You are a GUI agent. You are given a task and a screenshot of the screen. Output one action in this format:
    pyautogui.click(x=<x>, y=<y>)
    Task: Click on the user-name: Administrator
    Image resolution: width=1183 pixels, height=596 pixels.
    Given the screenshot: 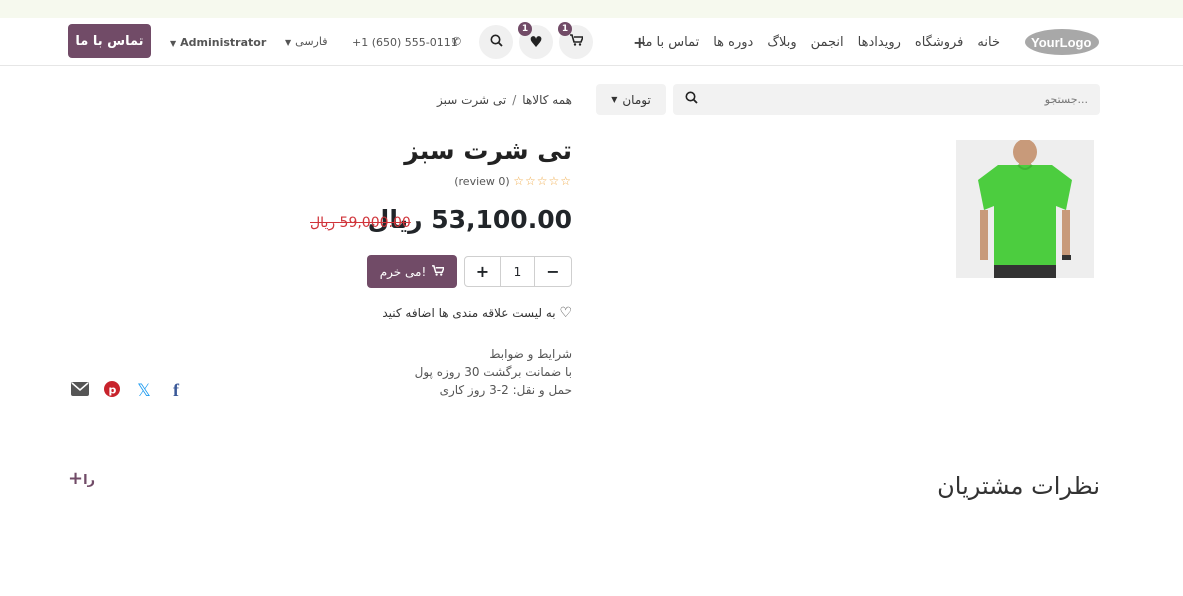 What is the action you would take?
    pyautogui.click(x=223, y=42)
    